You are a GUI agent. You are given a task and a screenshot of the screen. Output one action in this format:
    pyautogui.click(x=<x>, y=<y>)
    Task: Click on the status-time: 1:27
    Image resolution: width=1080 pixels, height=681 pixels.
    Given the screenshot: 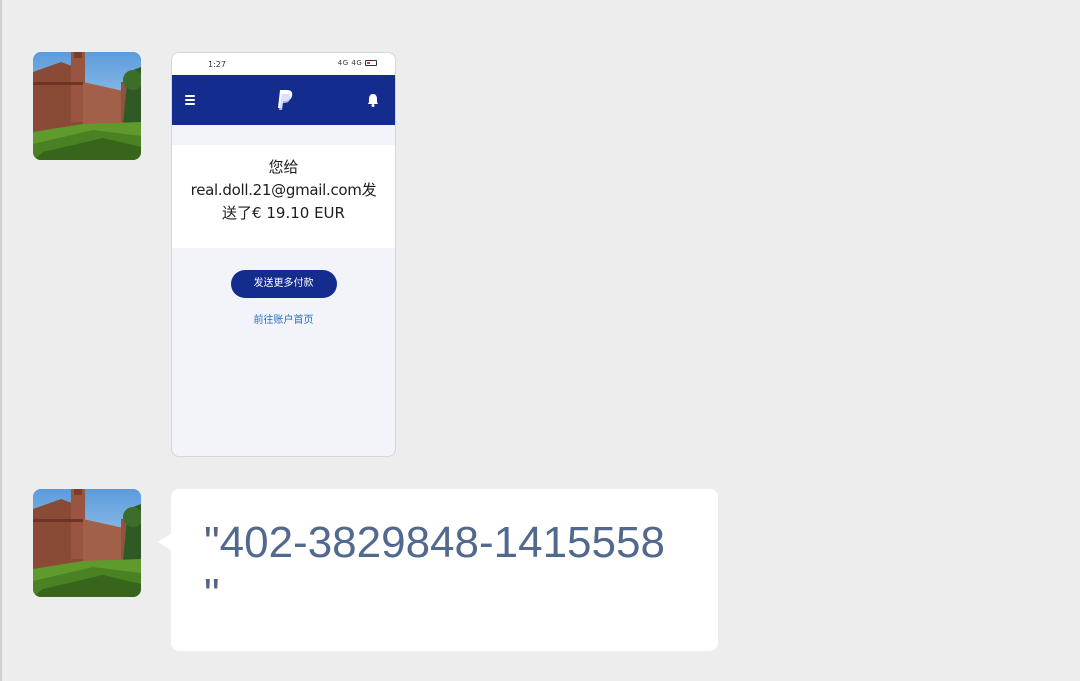 What is the action you would take?
    pyautogui.click(x=217, y=64)
    